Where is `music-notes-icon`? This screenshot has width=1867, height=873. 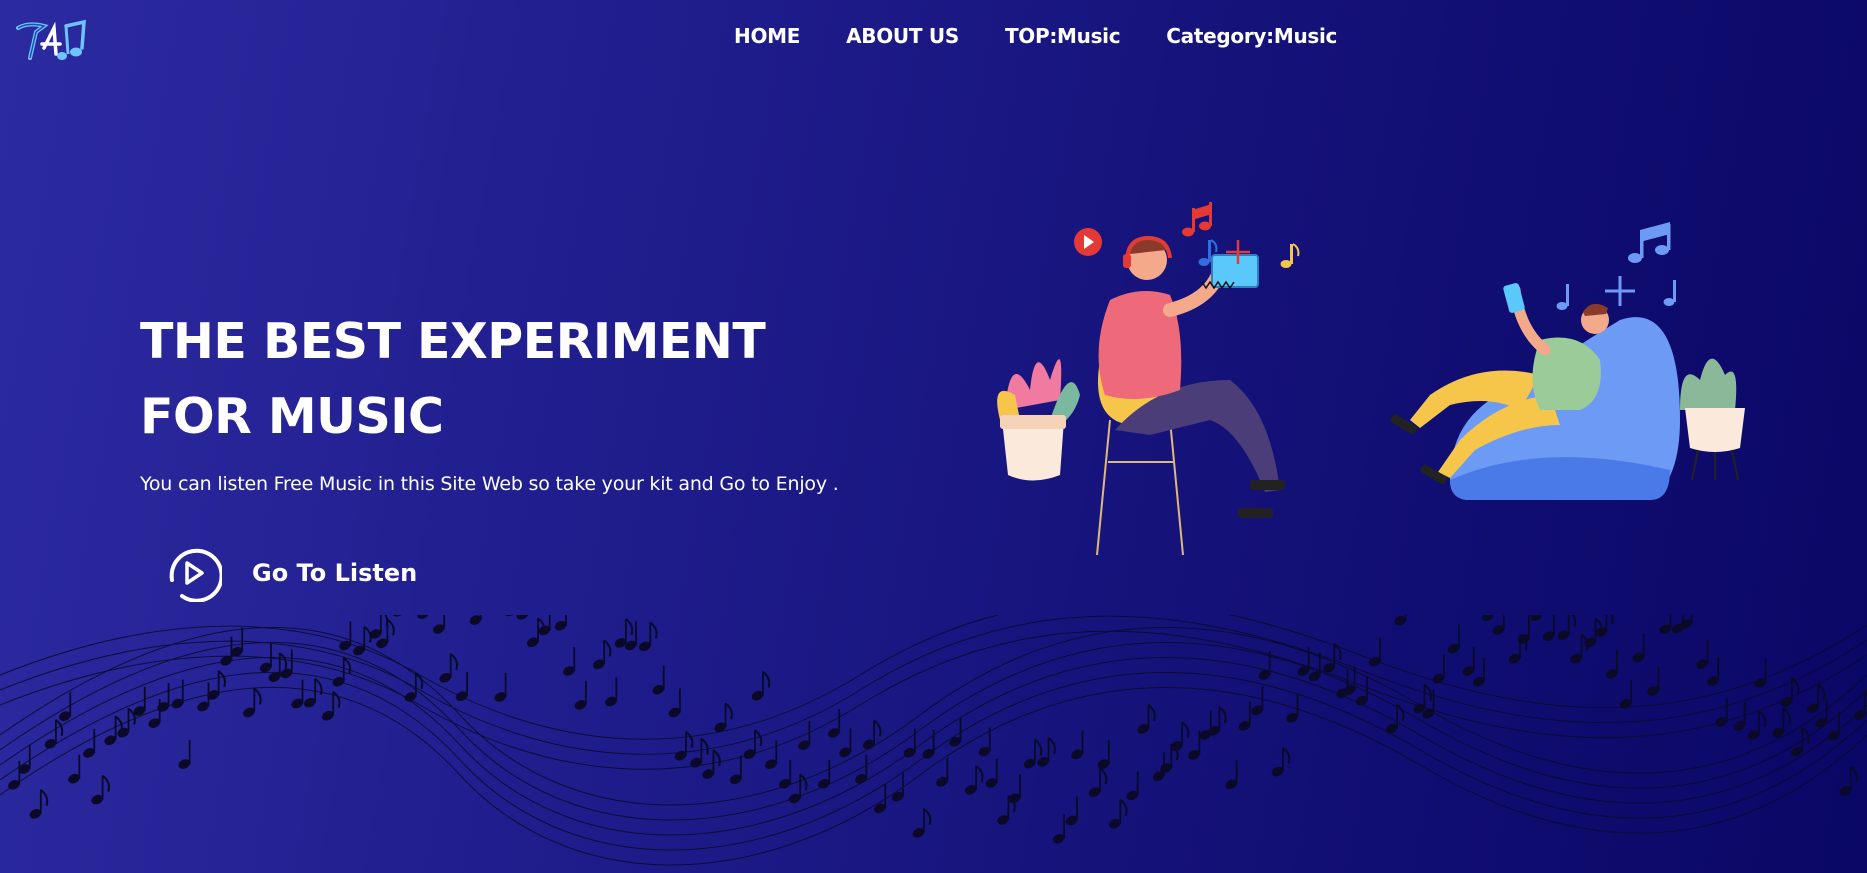 music-notes-icon is located at coordinates (1197, 219).